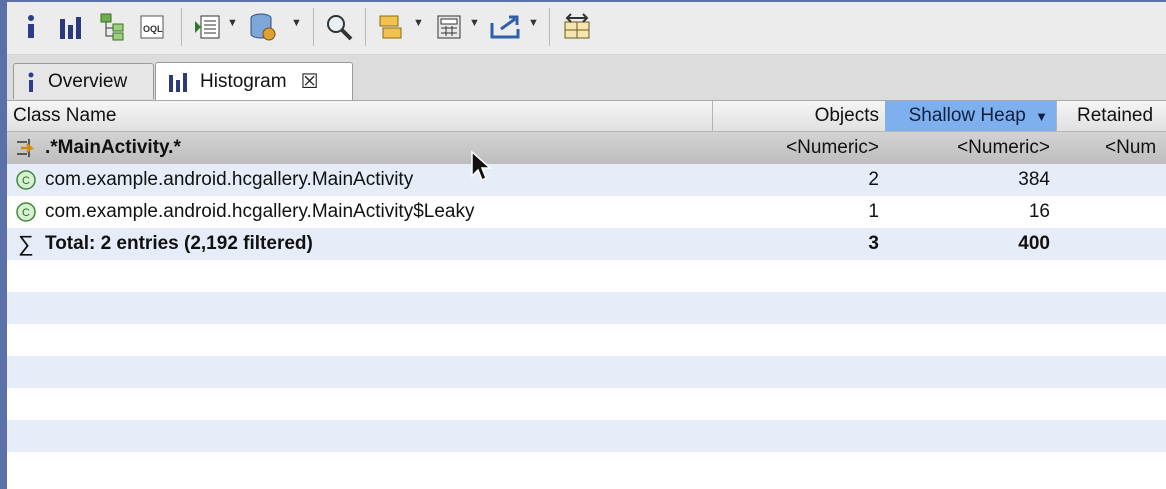  I want to click on search-icon, so click(339, 27).